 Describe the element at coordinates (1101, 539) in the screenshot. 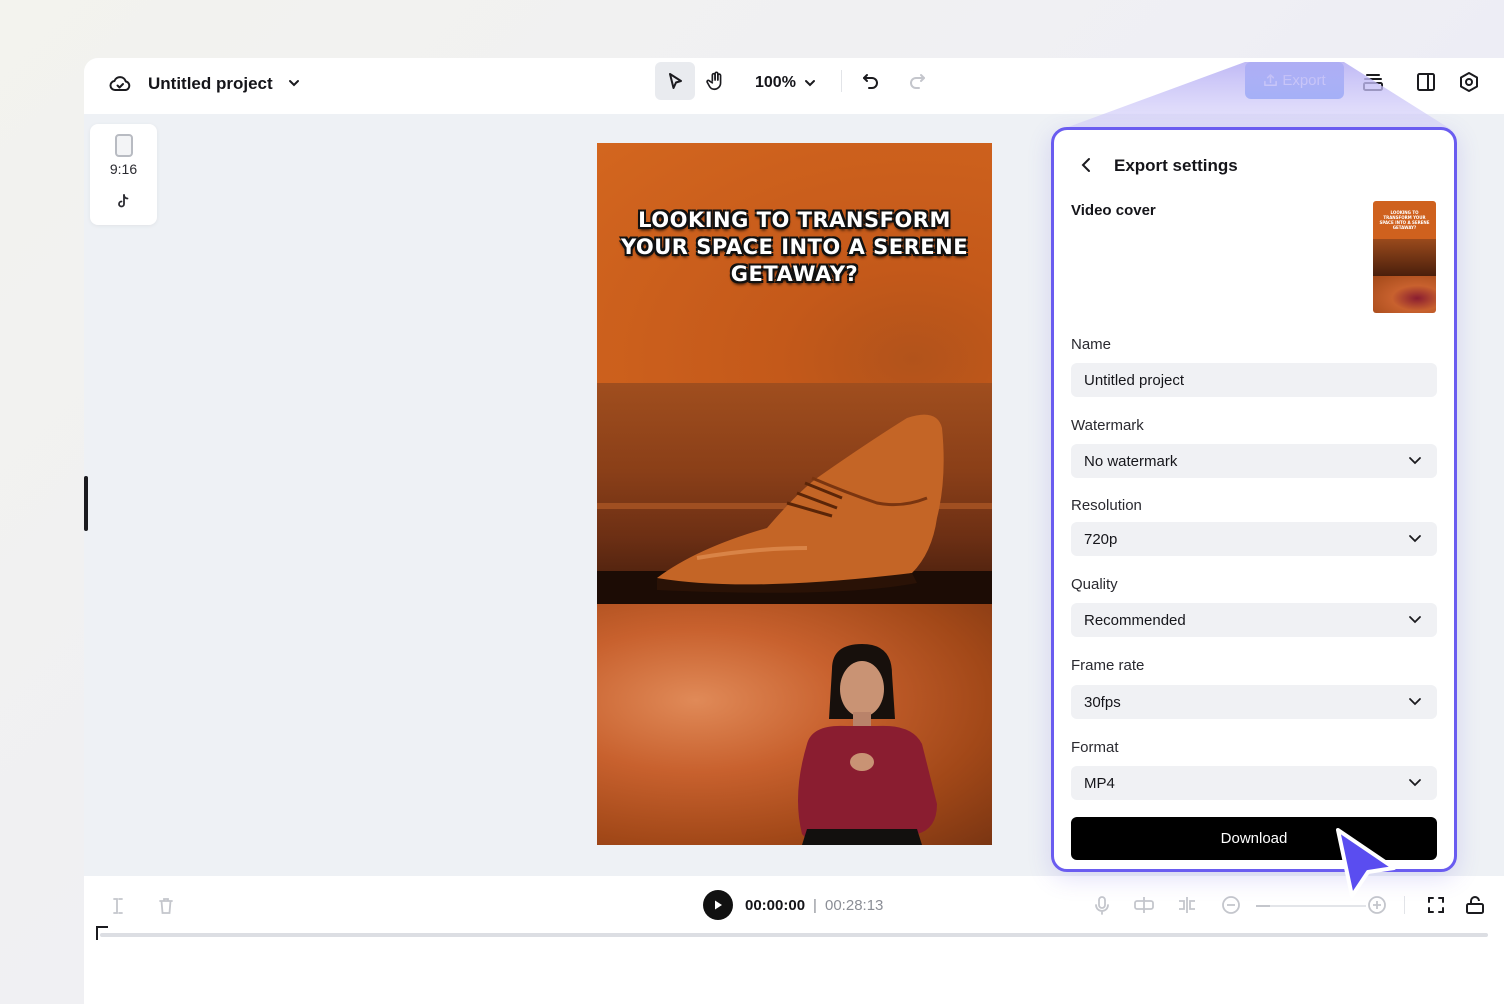

I see `resolution-value: 720p` at that location.